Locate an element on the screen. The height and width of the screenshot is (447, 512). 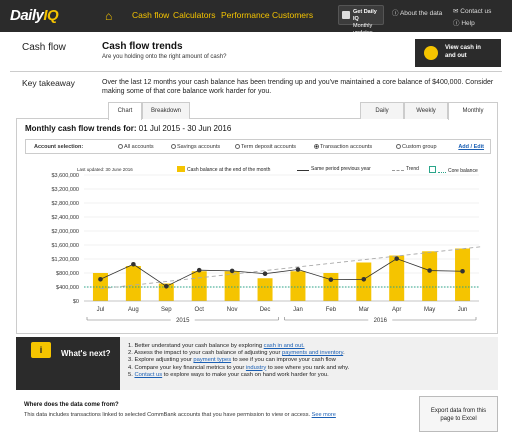
year-label: 2015 is located at coordinates (183, 321).